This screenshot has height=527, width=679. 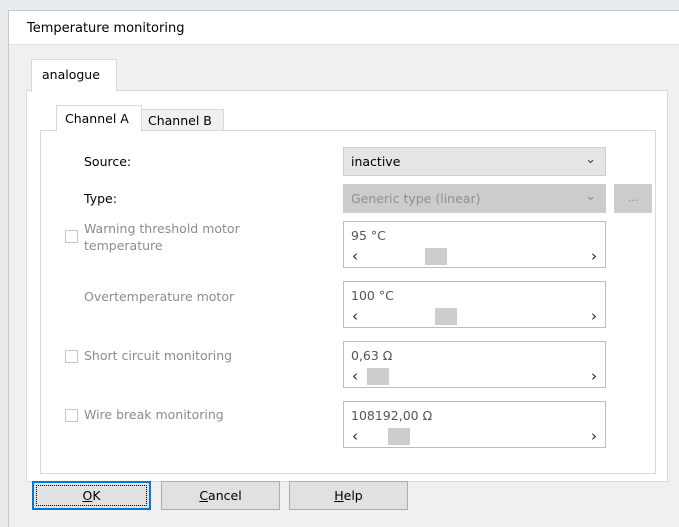 I want to click on wire-break-scrollbar: ‹ ›, so click(x=474, y=436).